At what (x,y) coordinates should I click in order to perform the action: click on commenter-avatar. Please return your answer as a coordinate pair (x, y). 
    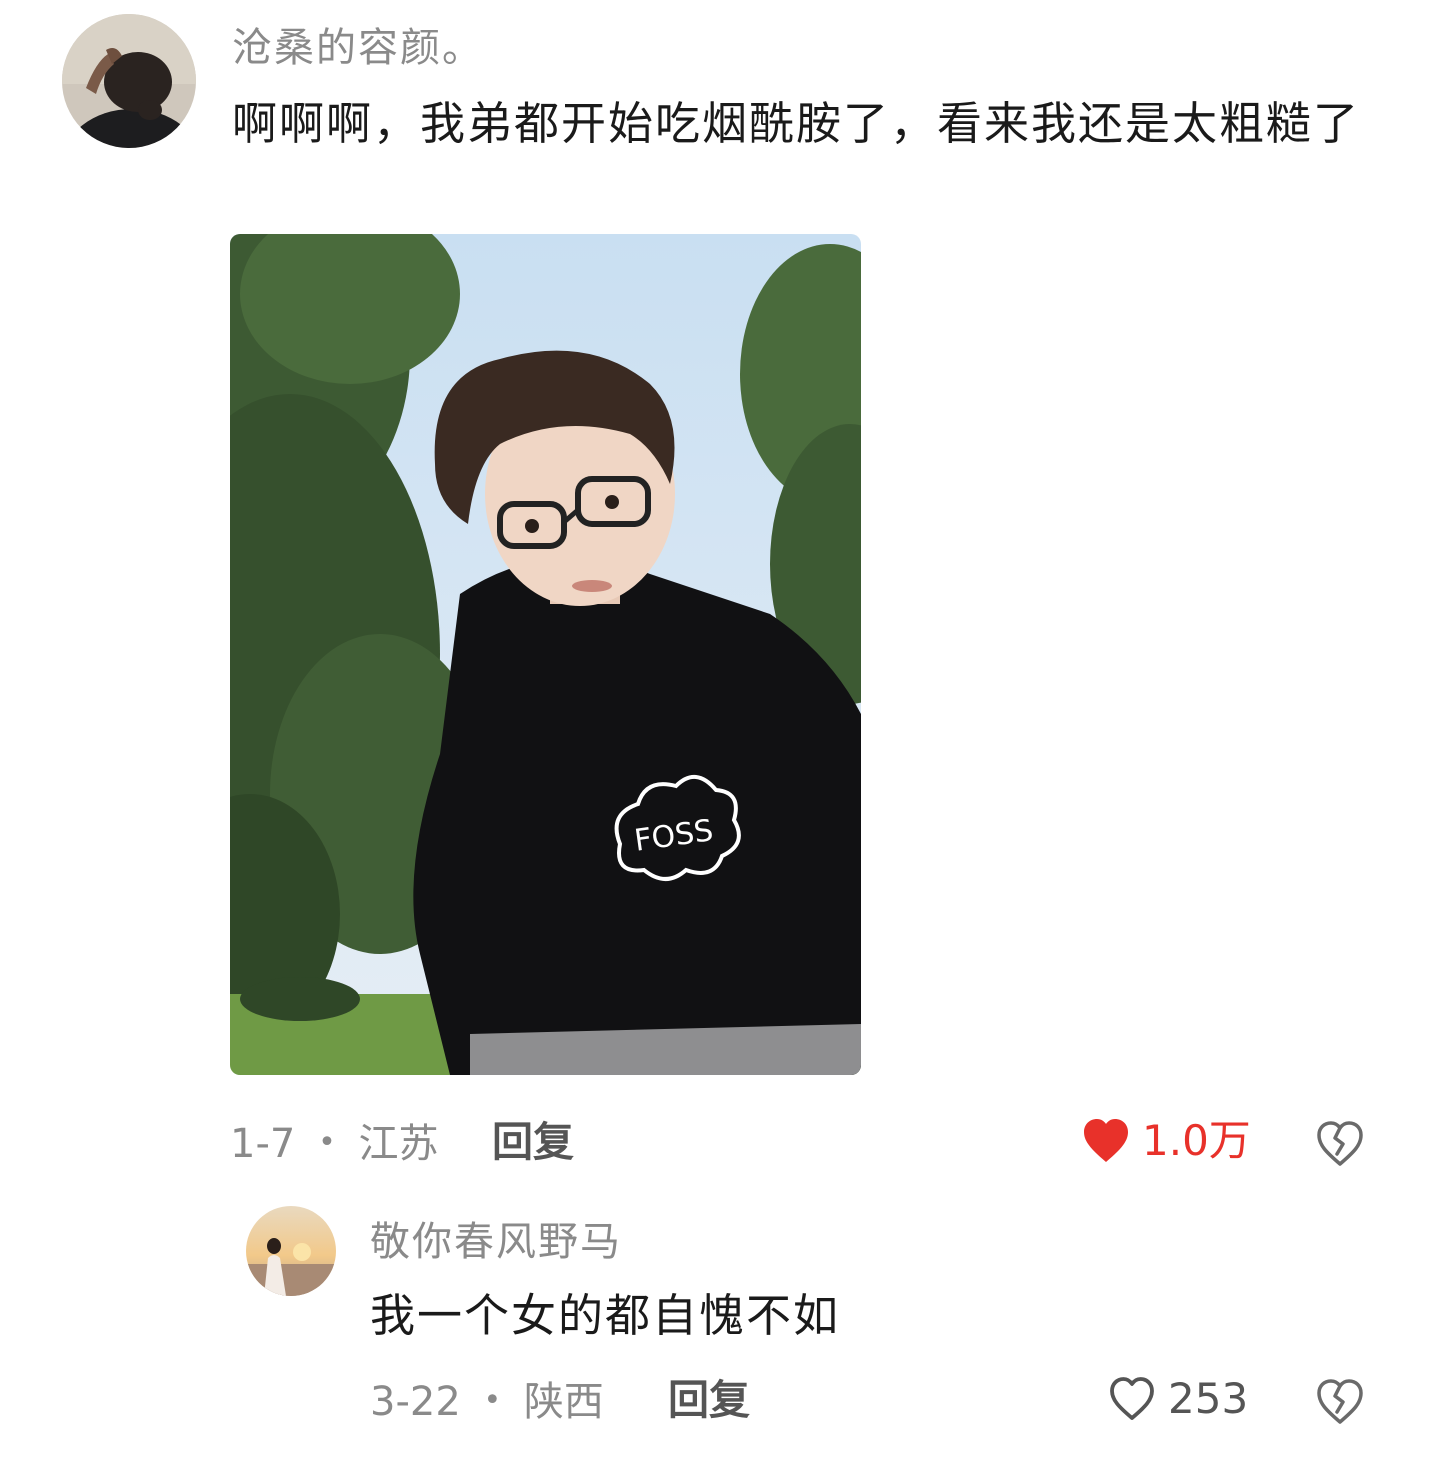
    Looking at the image, I should click on (129, 81).